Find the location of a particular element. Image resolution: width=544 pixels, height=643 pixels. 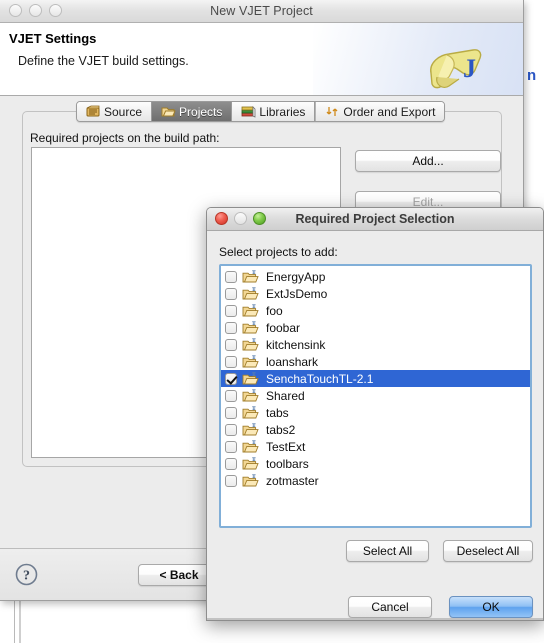

project-name-label: foobar is located at coordinates (283, 327).